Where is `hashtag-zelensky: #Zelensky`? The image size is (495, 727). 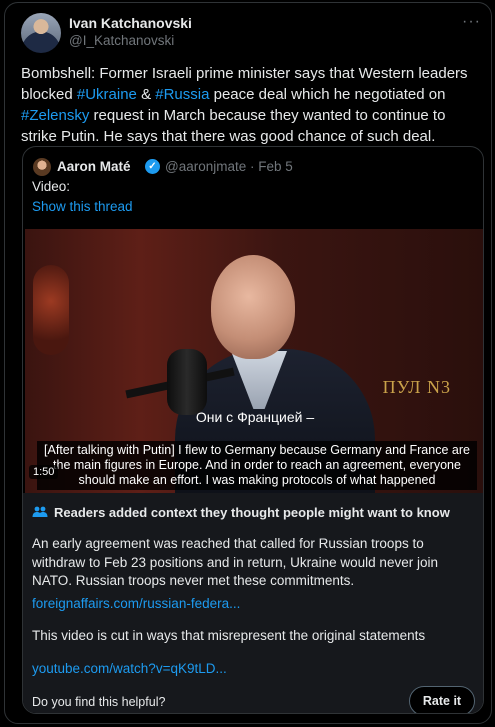 hashtag-zelensky: #Zelensky is located at coordinates (55, 115).